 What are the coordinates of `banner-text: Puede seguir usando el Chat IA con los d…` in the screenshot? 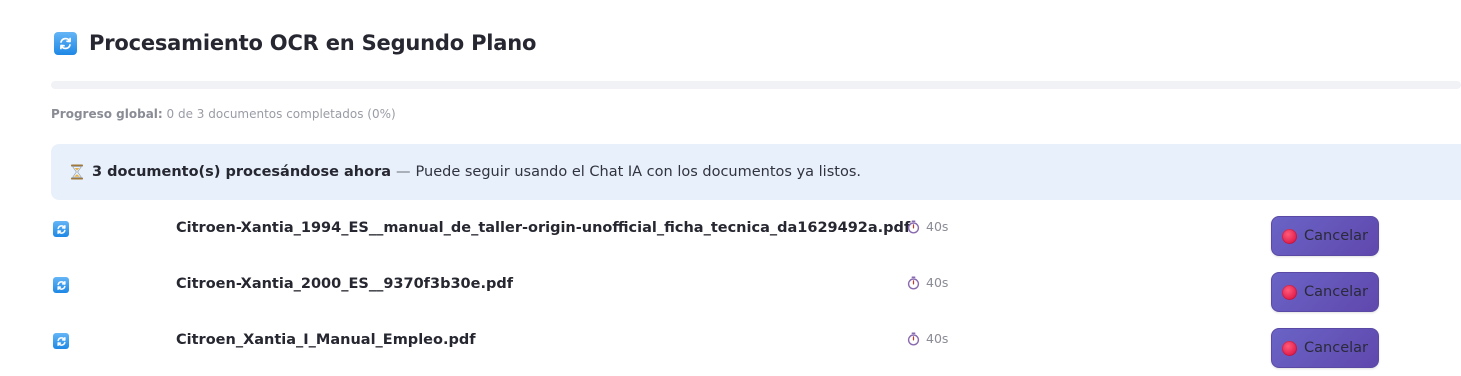 It's located at (638, 172).